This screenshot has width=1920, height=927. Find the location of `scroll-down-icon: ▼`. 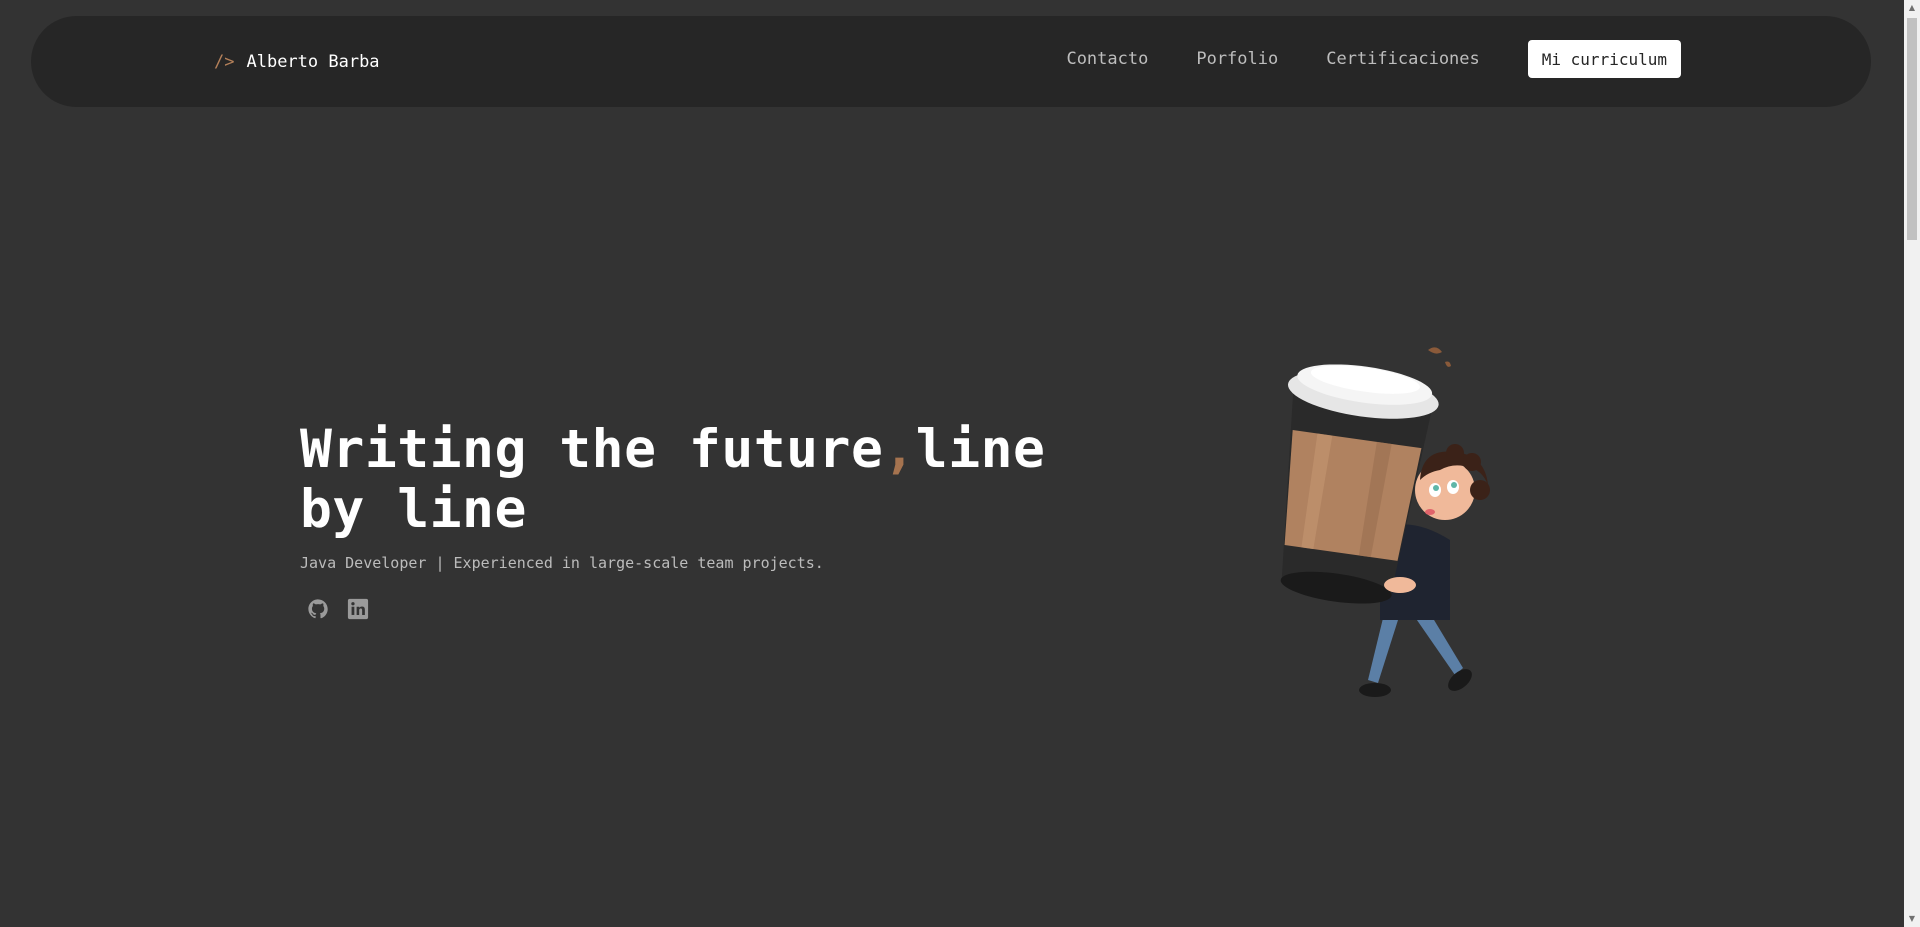

scroll-down-icon: ▼ is located at coordinates (1912, 919).